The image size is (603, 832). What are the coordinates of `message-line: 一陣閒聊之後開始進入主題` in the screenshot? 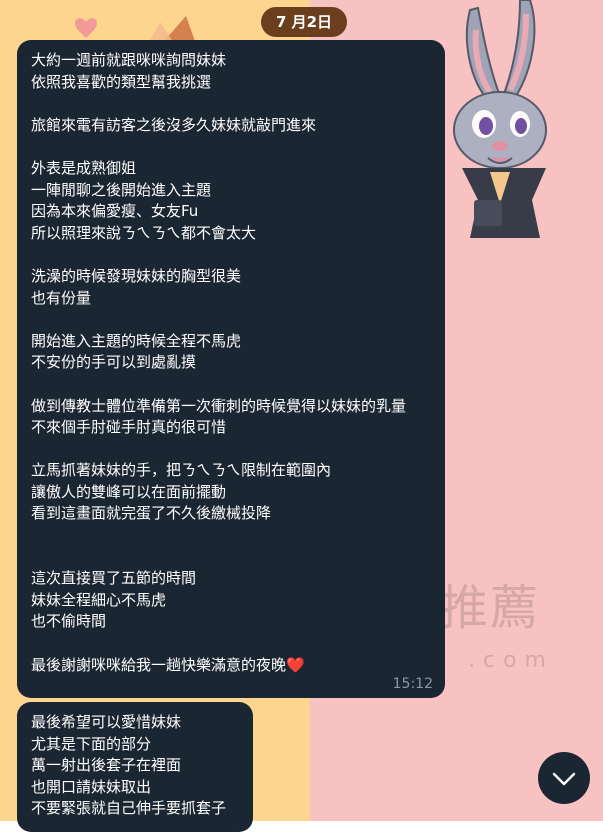 It's located at (121, 189).